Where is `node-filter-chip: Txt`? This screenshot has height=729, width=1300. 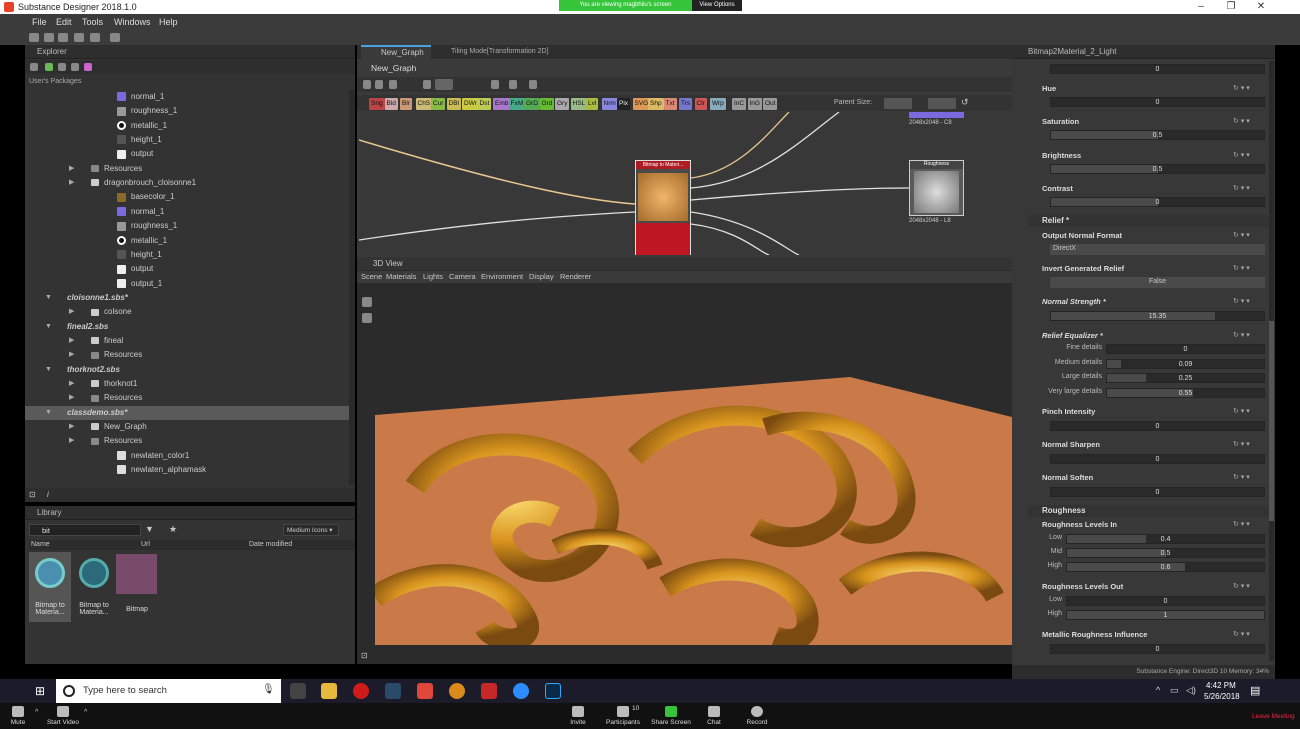
node-filter-chip: Txt is located at coordinates (670, 104).